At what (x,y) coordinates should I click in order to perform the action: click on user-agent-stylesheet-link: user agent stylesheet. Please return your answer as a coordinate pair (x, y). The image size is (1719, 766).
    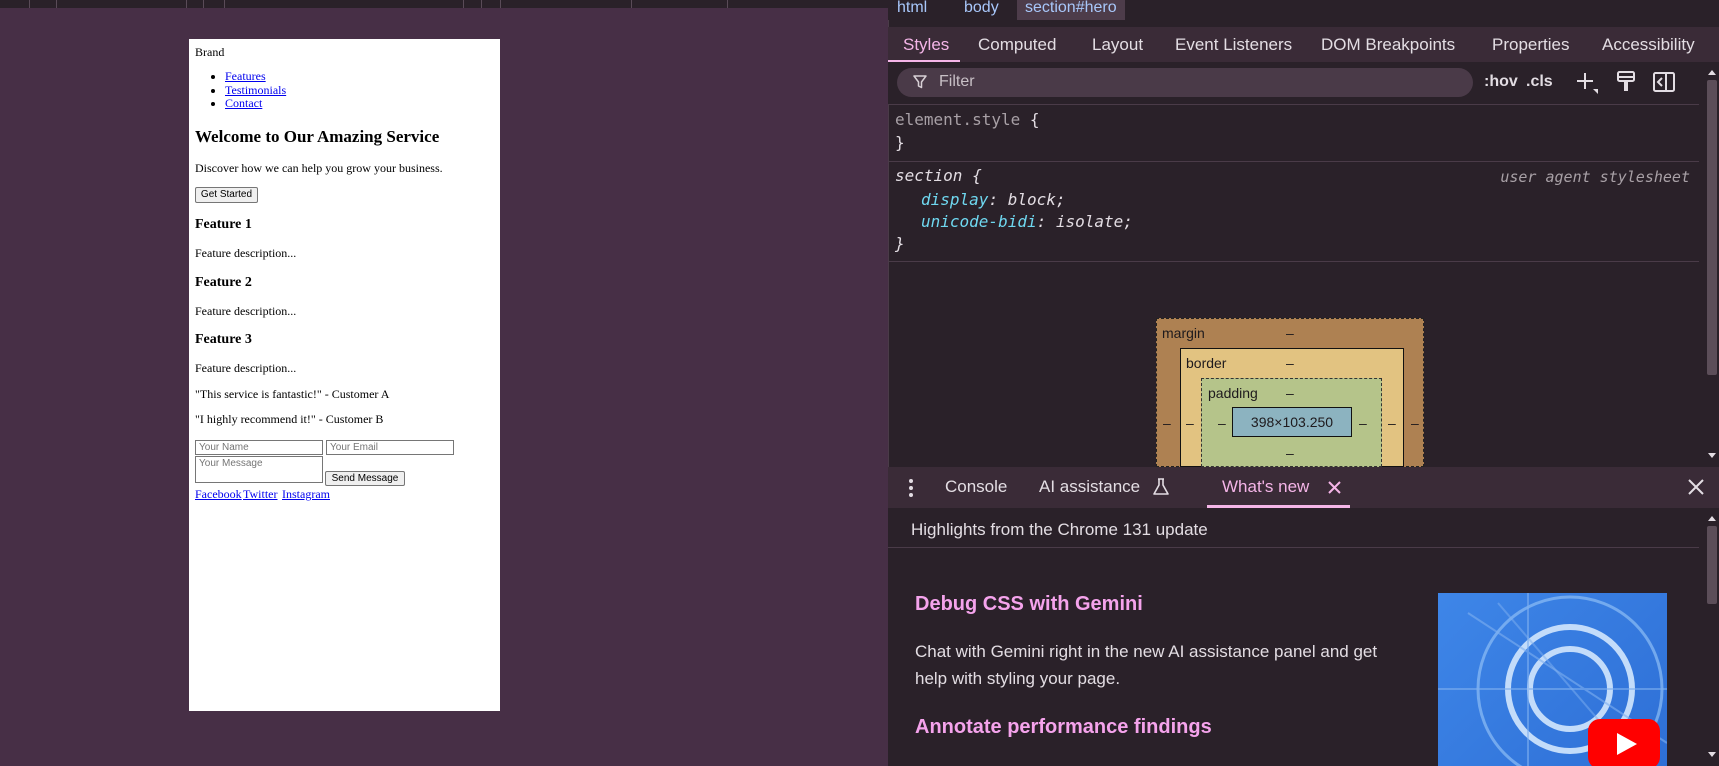
    Looking at the image, I should click on (1595, 177).